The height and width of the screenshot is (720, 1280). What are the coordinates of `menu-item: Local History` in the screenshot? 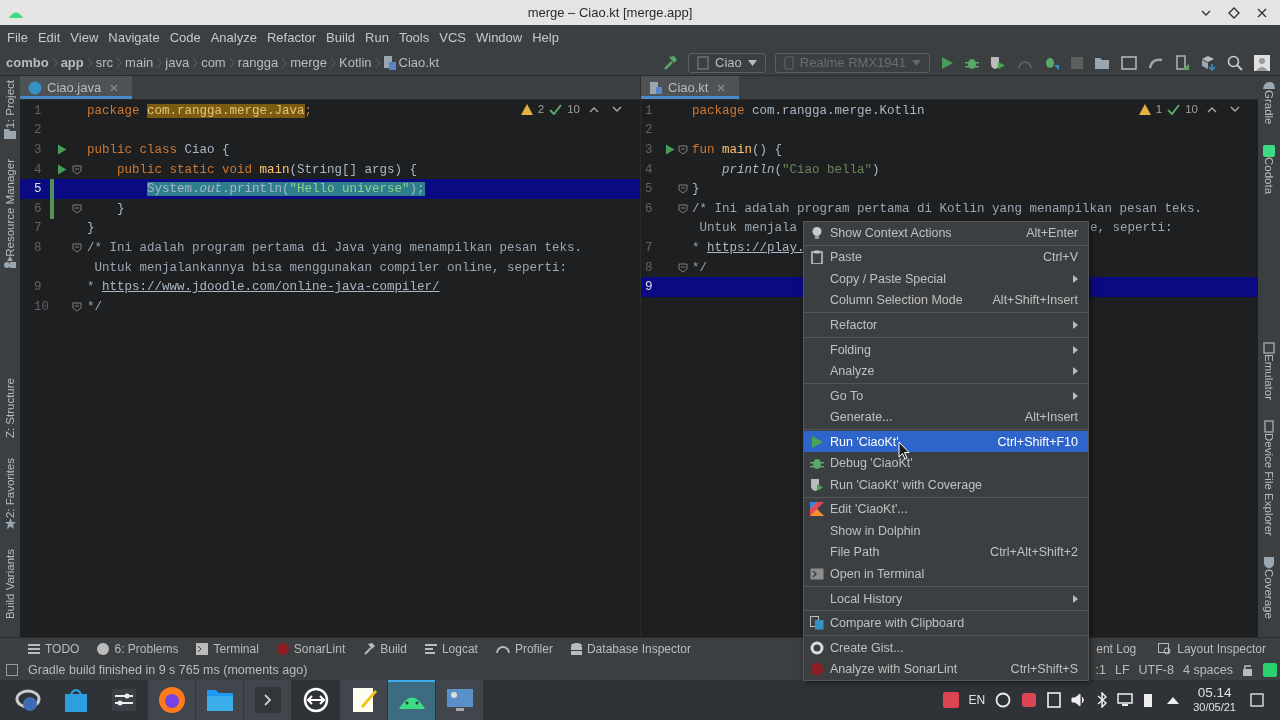 It's located at (946, 598).